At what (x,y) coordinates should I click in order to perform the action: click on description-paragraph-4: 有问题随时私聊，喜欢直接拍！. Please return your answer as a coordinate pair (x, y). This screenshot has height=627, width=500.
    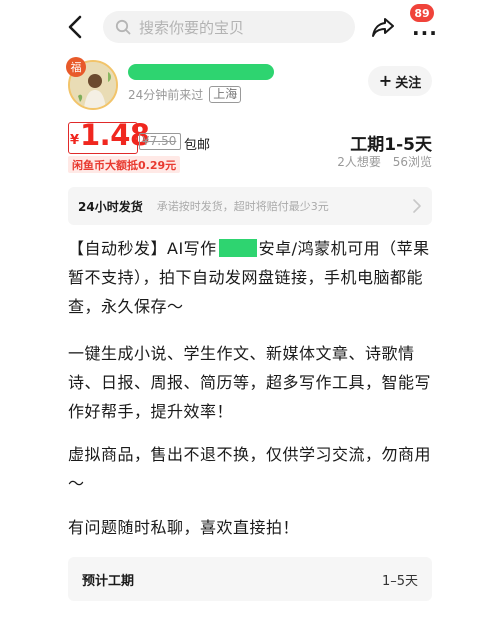
    Looking at the image, I should click on (184, 527).